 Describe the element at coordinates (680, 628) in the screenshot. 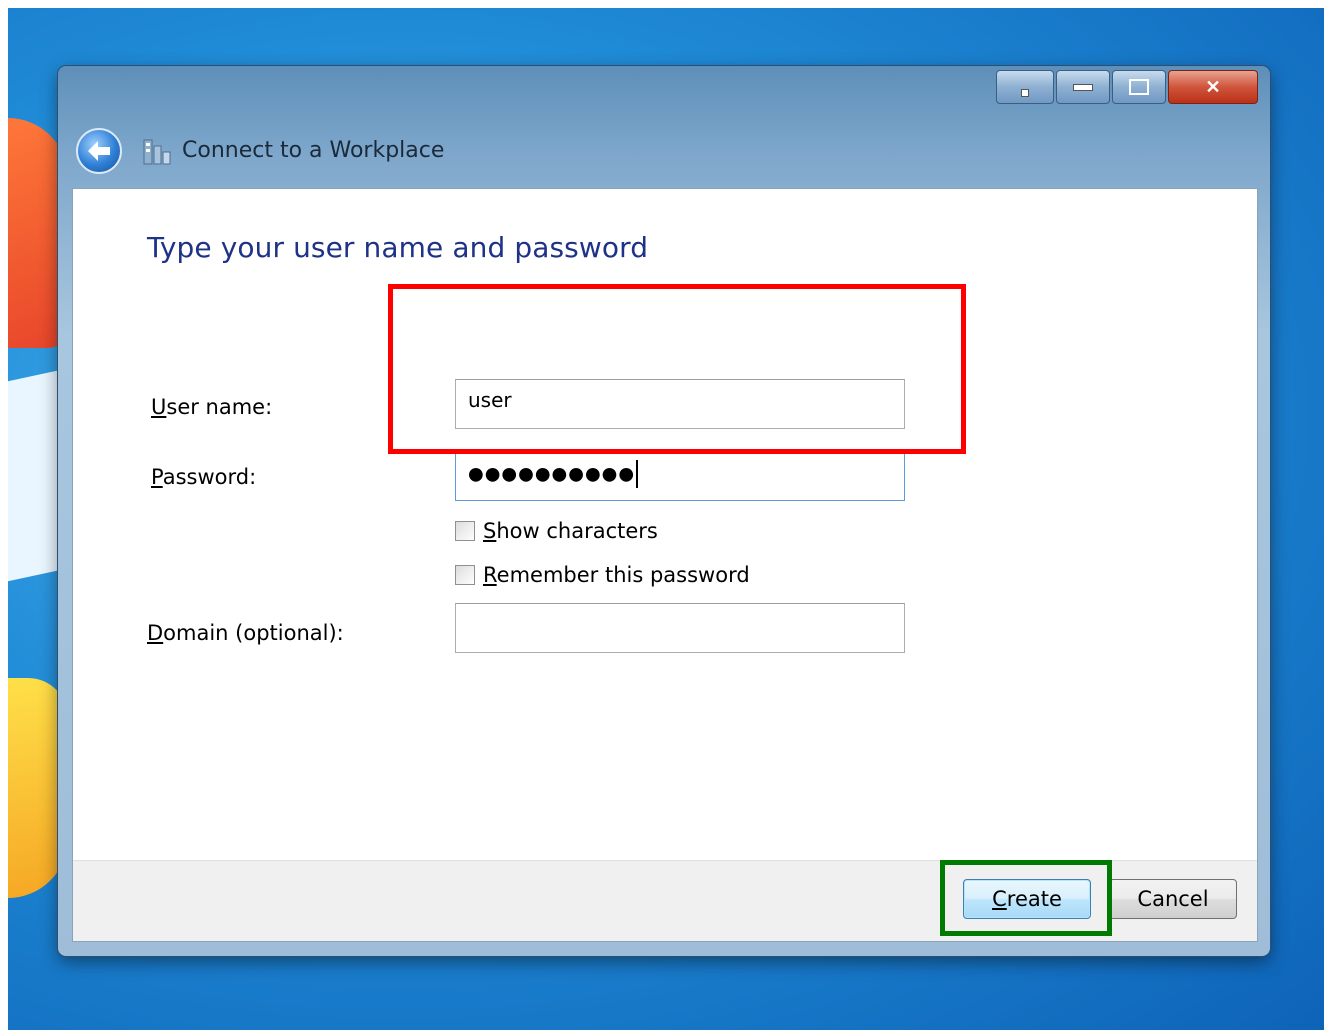

I see `domain-field` at that location.